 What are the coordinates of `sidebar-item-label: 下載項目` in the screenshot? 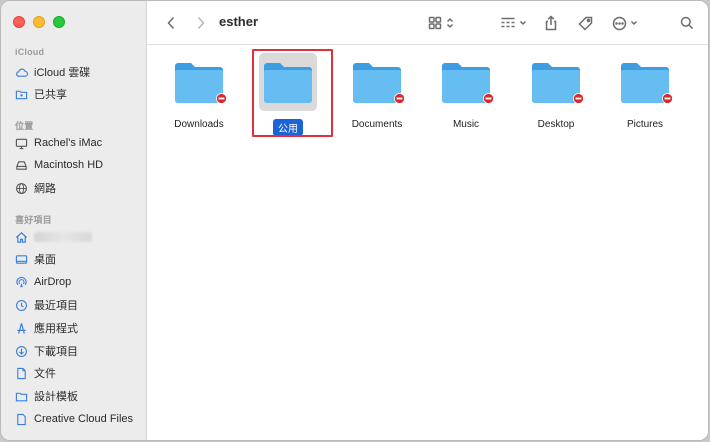 It's located at (56, 352).